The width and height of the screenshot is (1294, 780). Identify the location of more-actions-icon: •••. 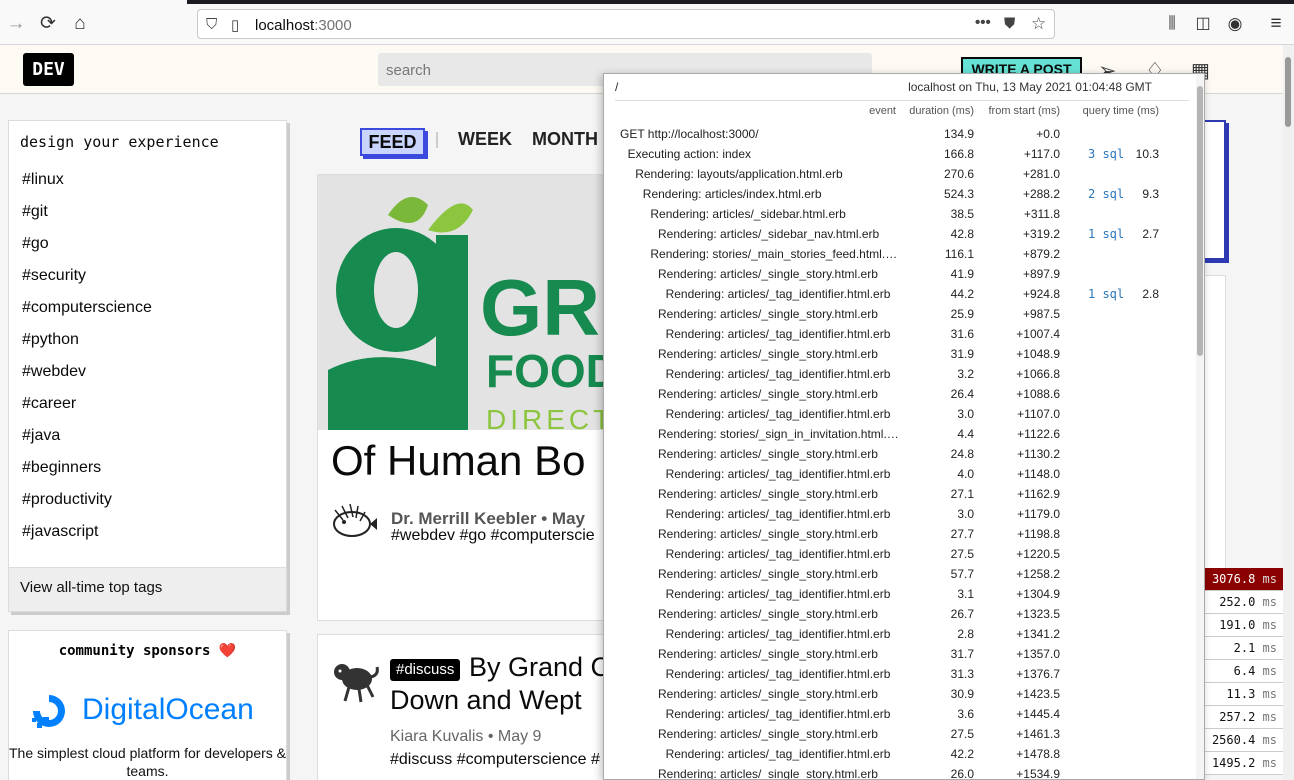
(983, 22).